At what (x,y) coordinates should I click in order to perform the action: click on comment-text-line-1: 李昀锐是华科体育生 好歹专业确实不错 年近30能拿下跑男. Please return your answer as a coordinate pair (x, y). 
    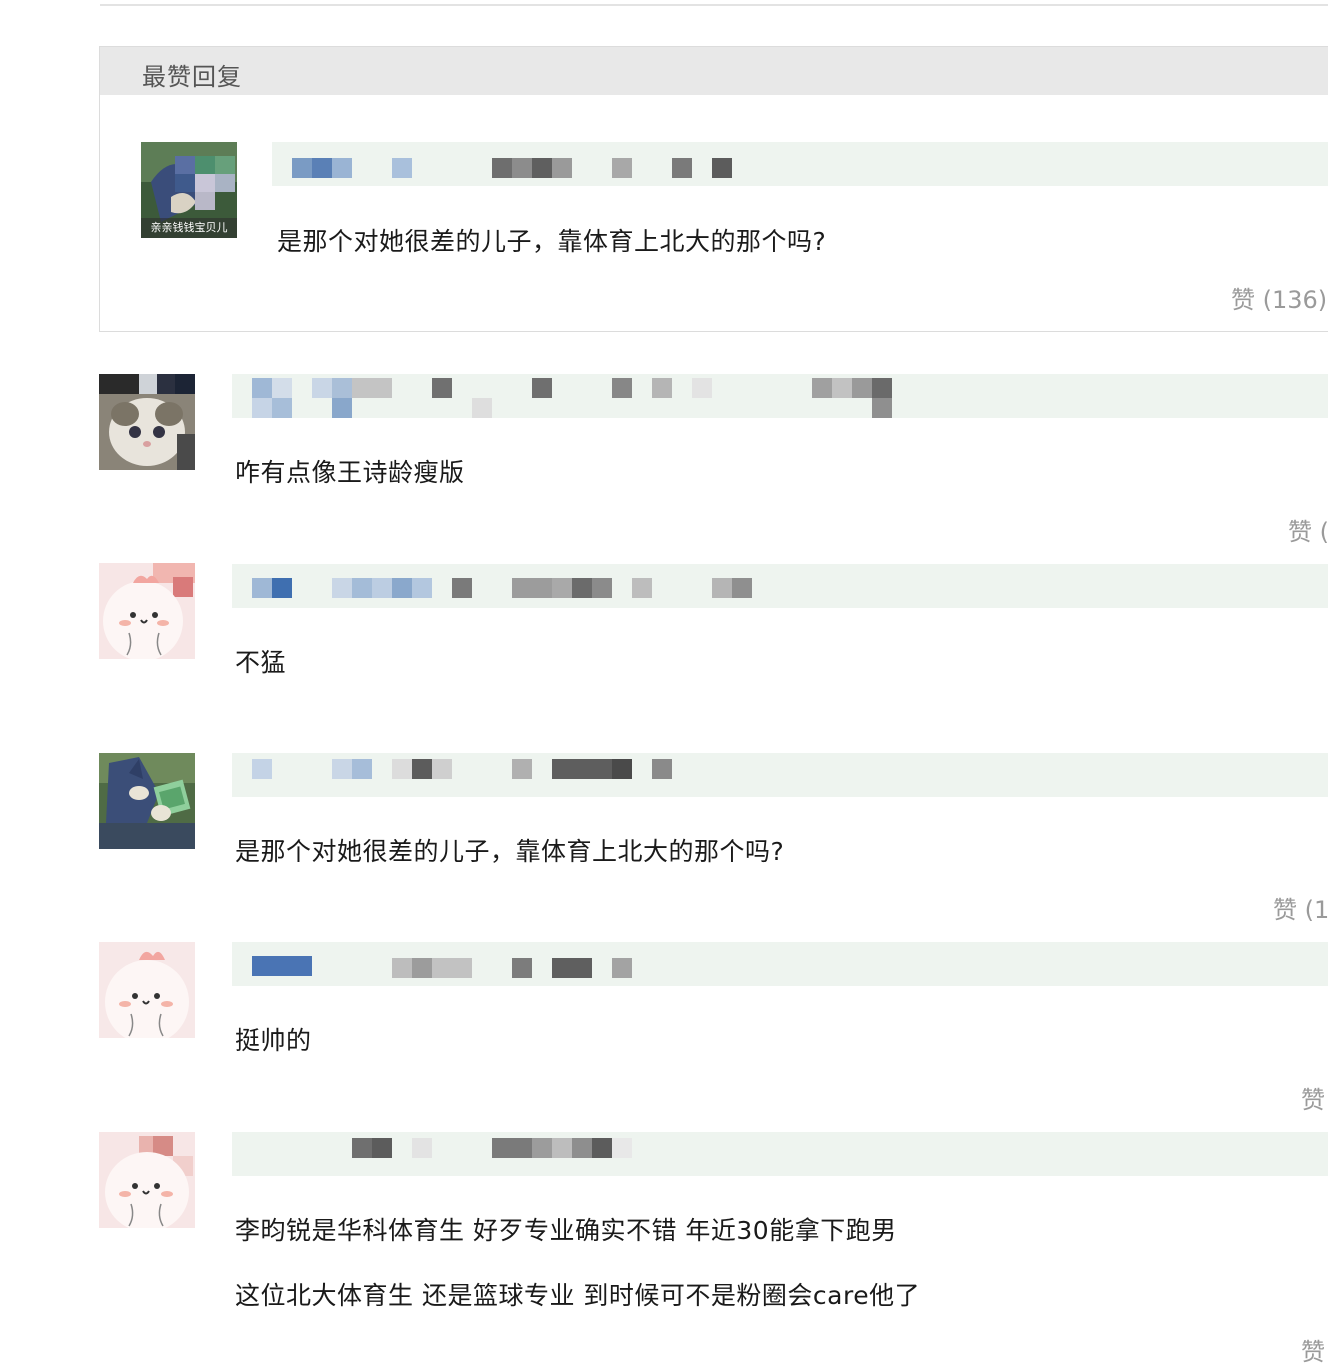
    Looking at the image, I should click on (566, 1230).